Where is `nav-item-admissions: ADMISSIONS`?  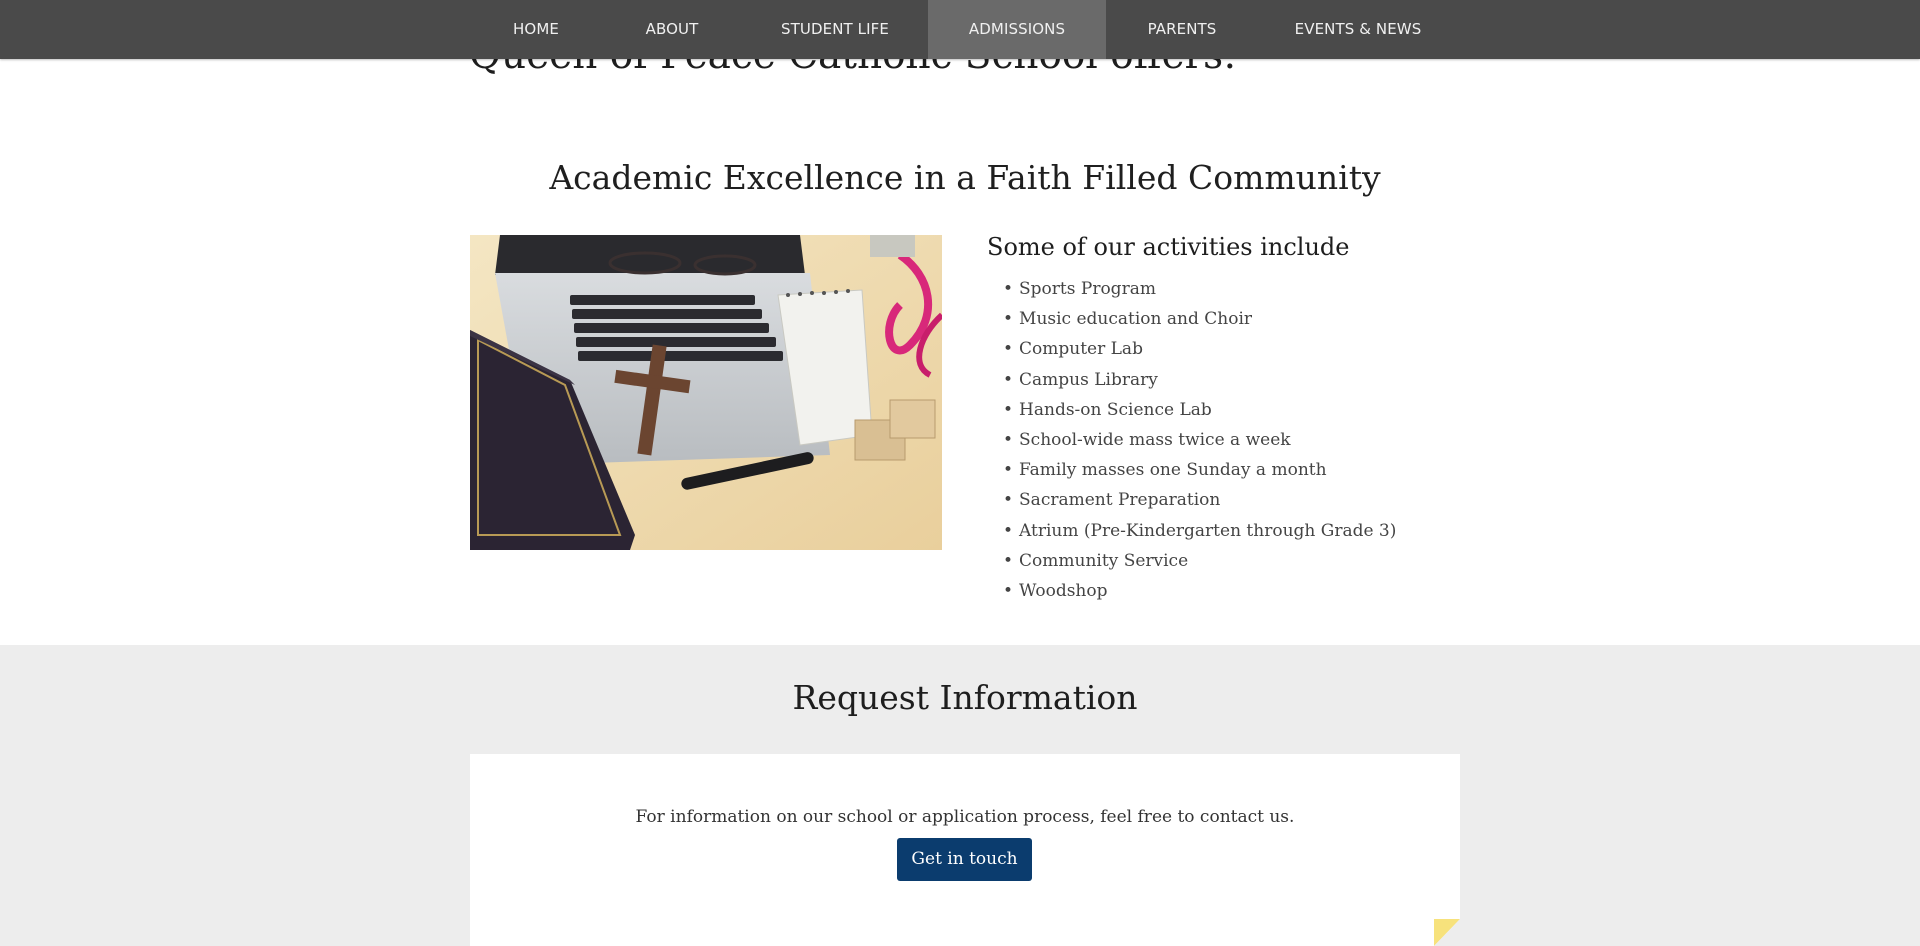
nav-item-admissions: ADMISSIONS is located at coordinates (1017, 29).